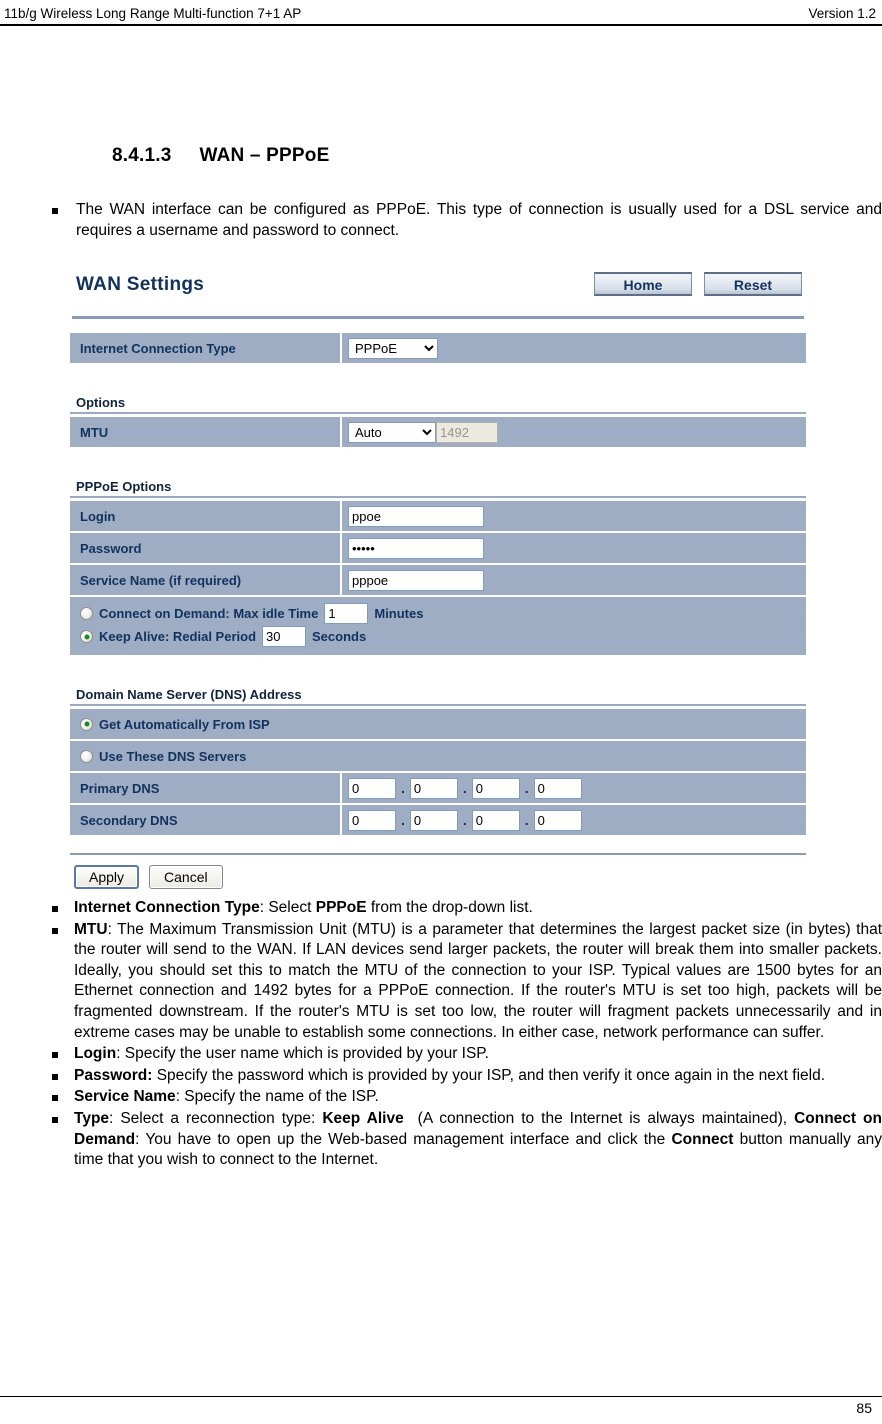 Image resolution: width=882 pixels, height=1424 pixels. I want to click on page-title: 8.4.1.3 WAN – PPPoE, so click(220, 156).